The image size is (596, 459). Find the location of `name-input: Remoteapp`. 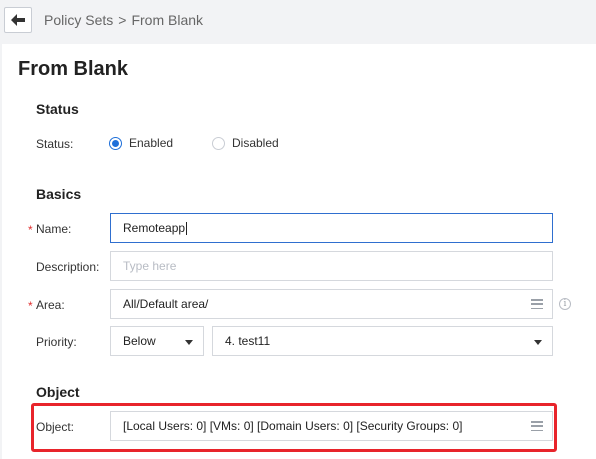

name-input: Remoteapp is located at coordinates (331, 228).